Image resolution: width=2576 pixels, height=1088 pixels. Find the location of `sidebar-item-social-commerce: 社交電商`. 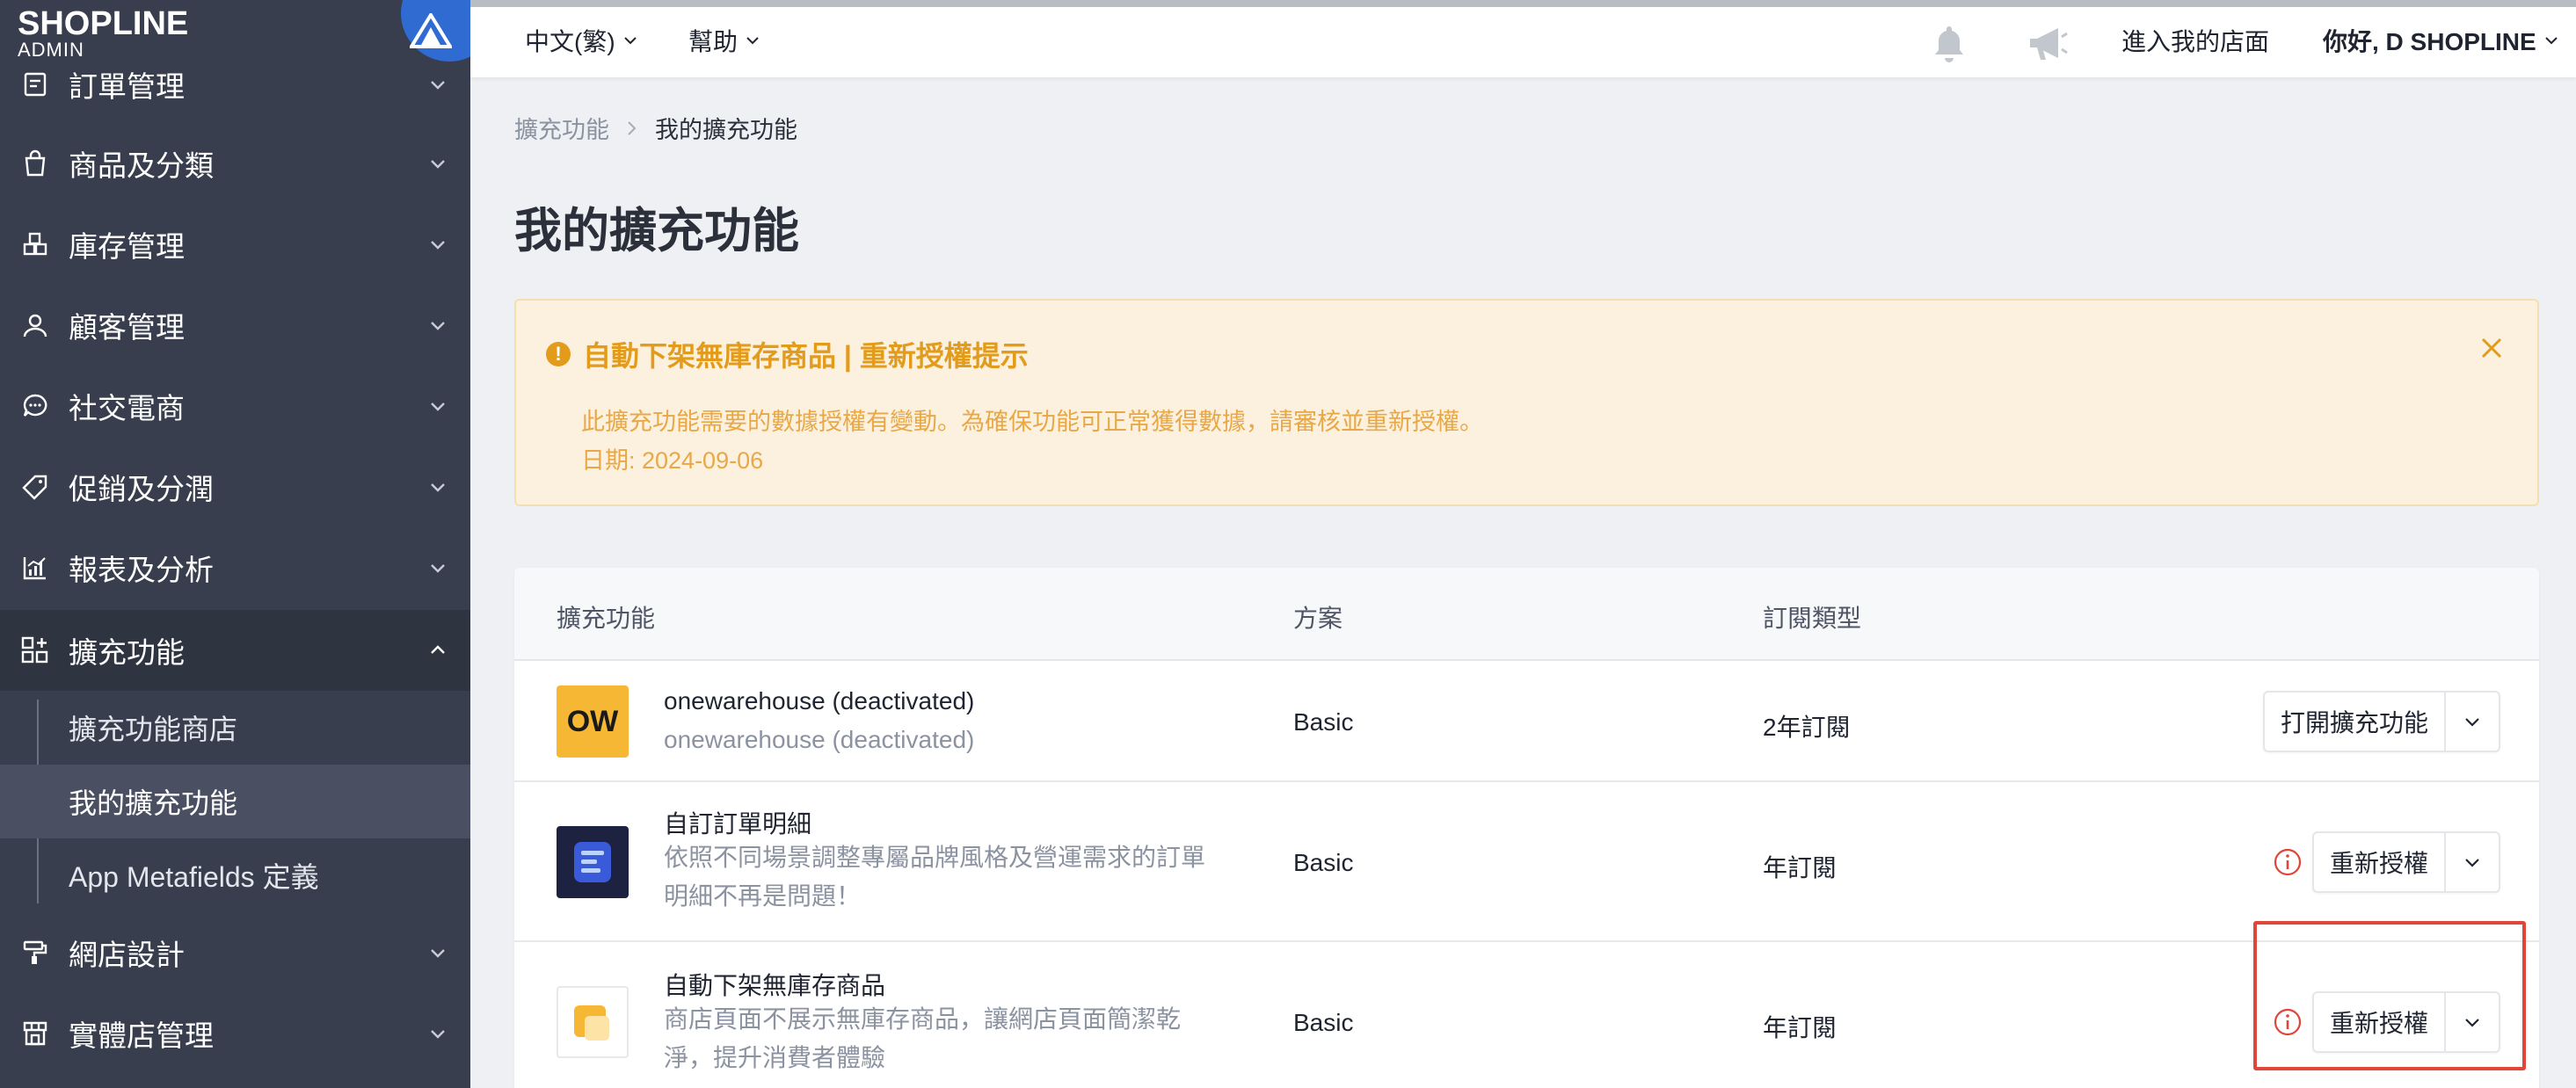

sidebar-item-social-commerce: 社交電商 is located at coordinates (235, 406).